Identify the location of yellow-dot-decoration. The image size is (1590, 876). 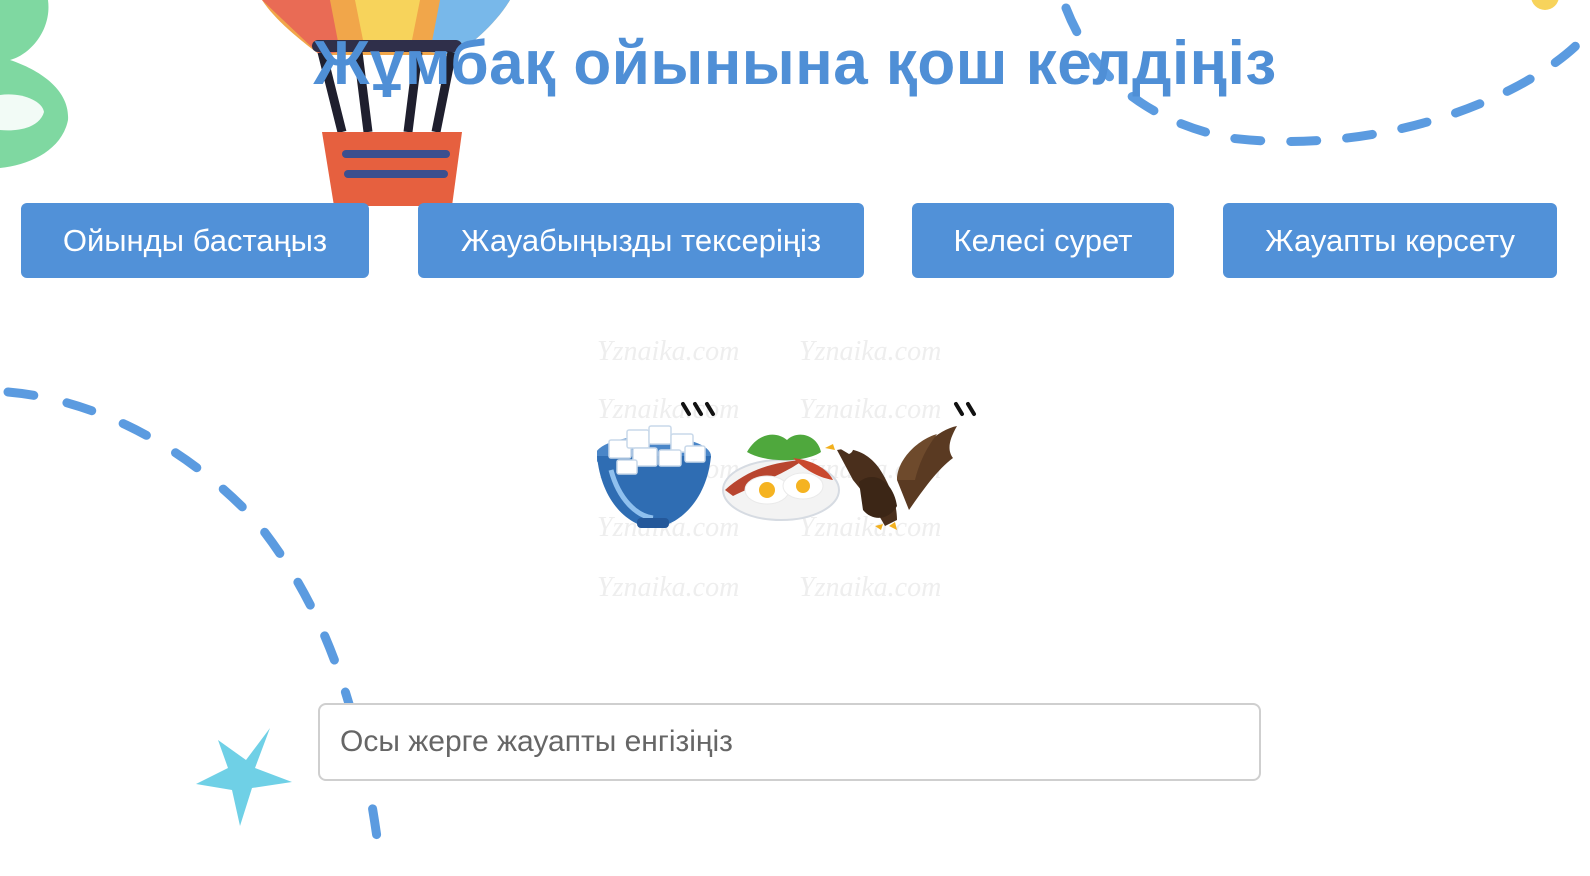
(1545, 5).